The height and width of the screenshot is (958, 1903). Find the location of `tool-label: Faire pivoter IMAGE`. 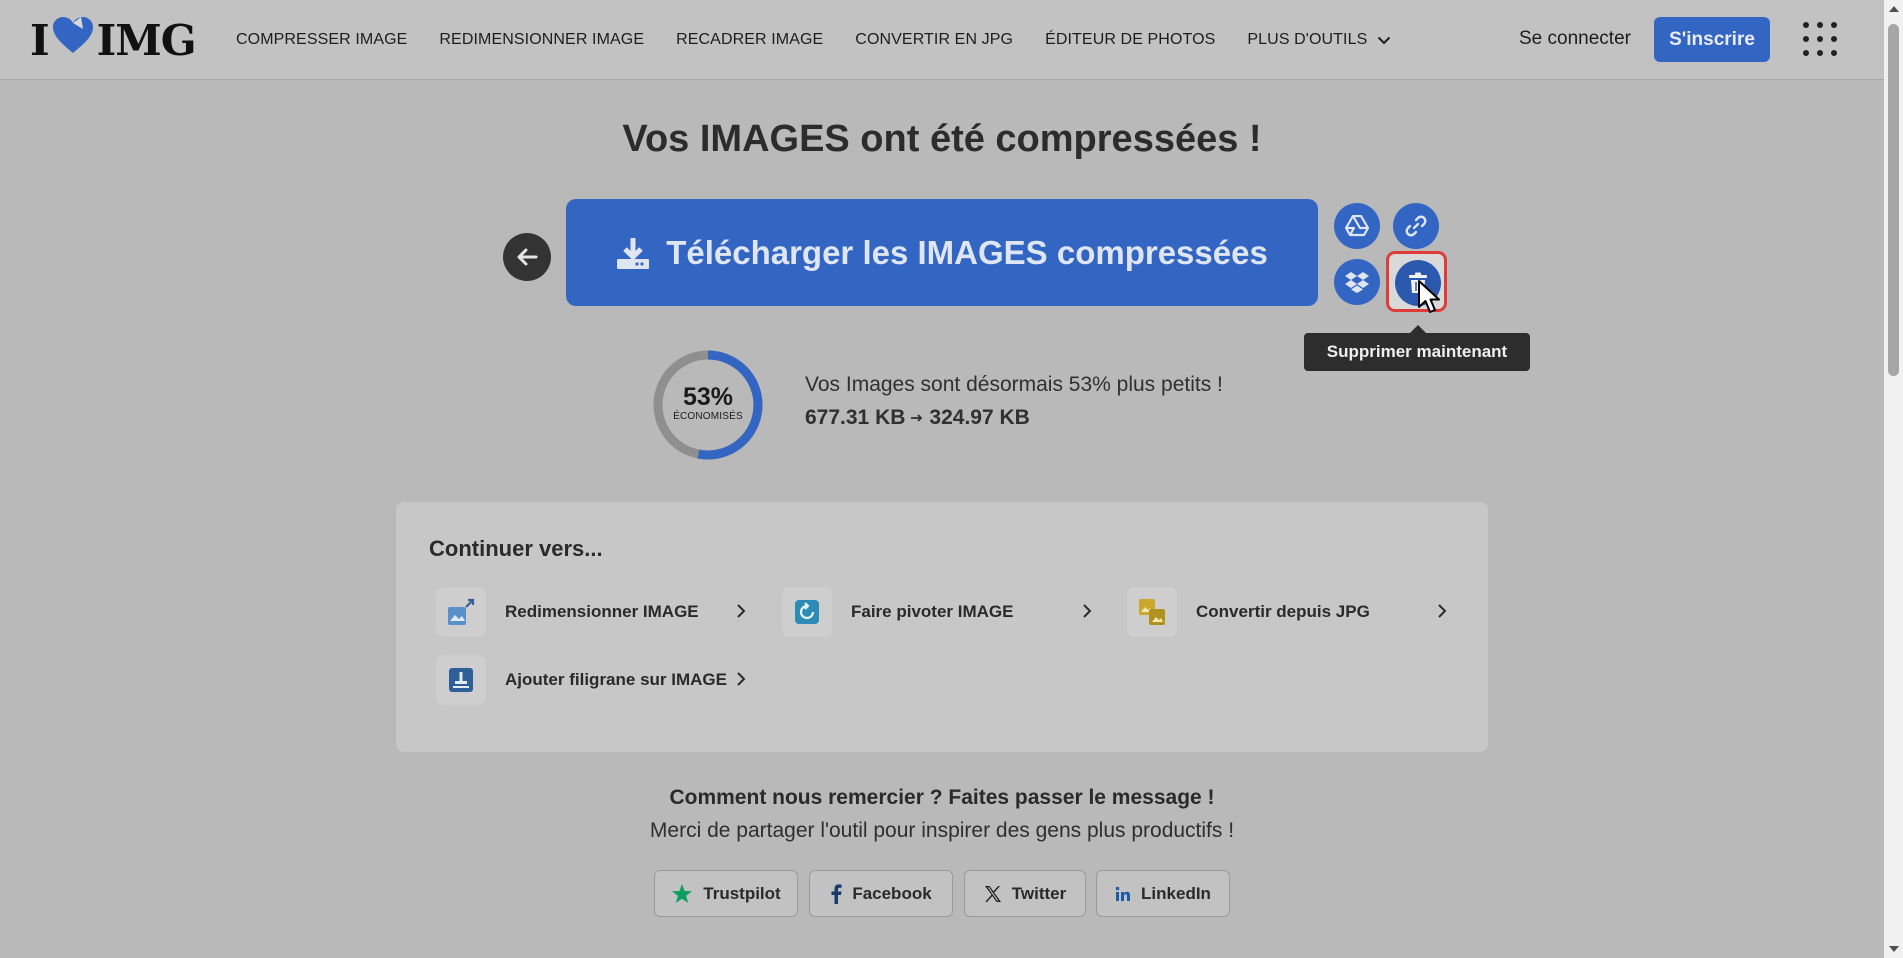

tool-label: Faire pivoter IMAGE is located at coordinates (932, 611).